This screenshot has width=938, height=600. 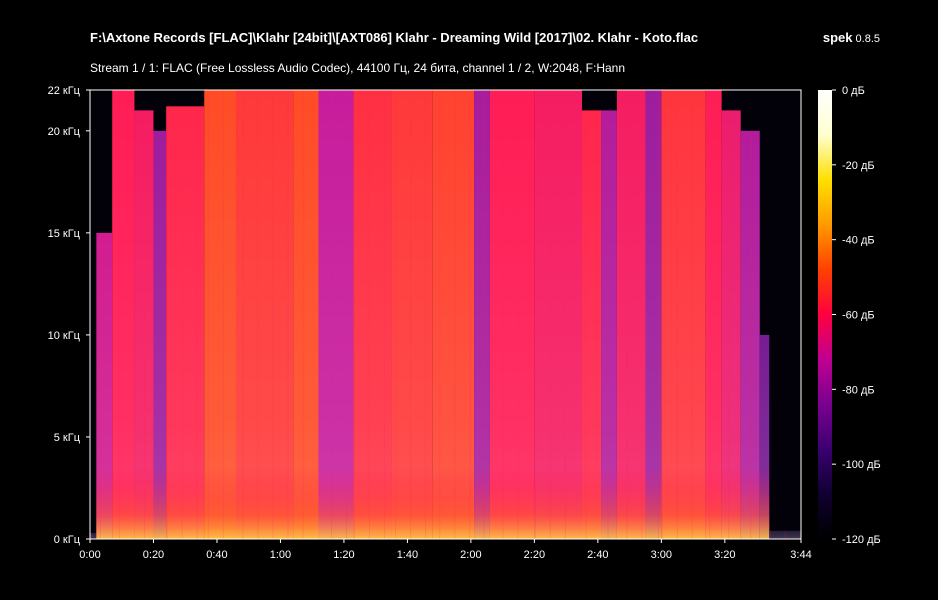 What do you see at coordinates (825, 314) in the screenshot?
I see `colorbar-gradient` at bounding box center [825, 314].